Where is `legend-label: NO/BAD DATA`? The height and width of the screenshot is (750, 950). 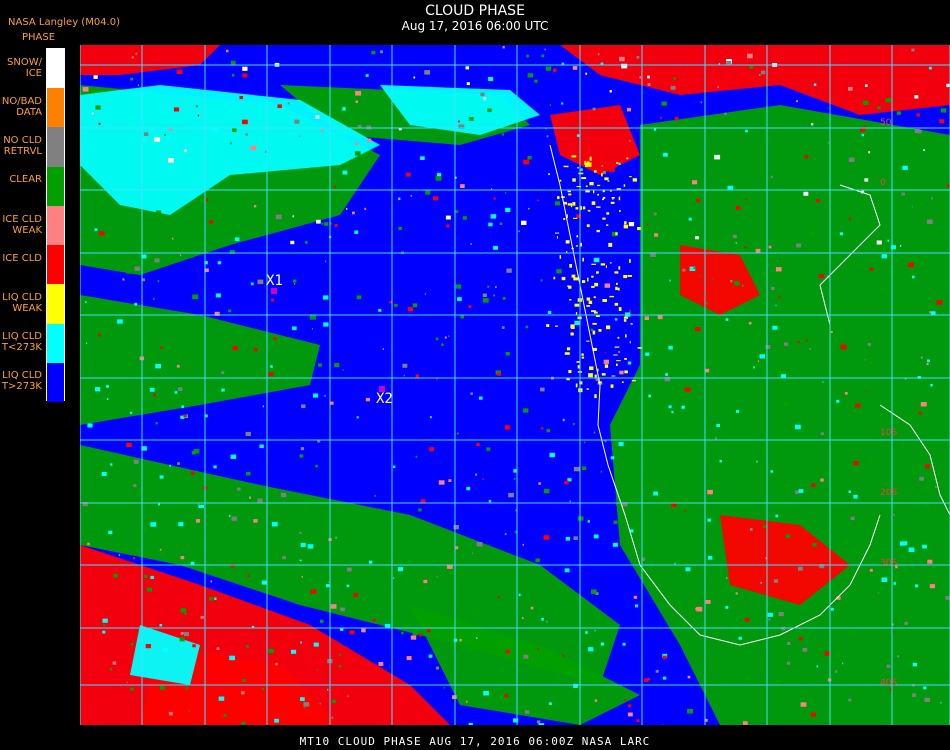 legend-label: NO/BAD DATA is located at coordinates (21, 106).